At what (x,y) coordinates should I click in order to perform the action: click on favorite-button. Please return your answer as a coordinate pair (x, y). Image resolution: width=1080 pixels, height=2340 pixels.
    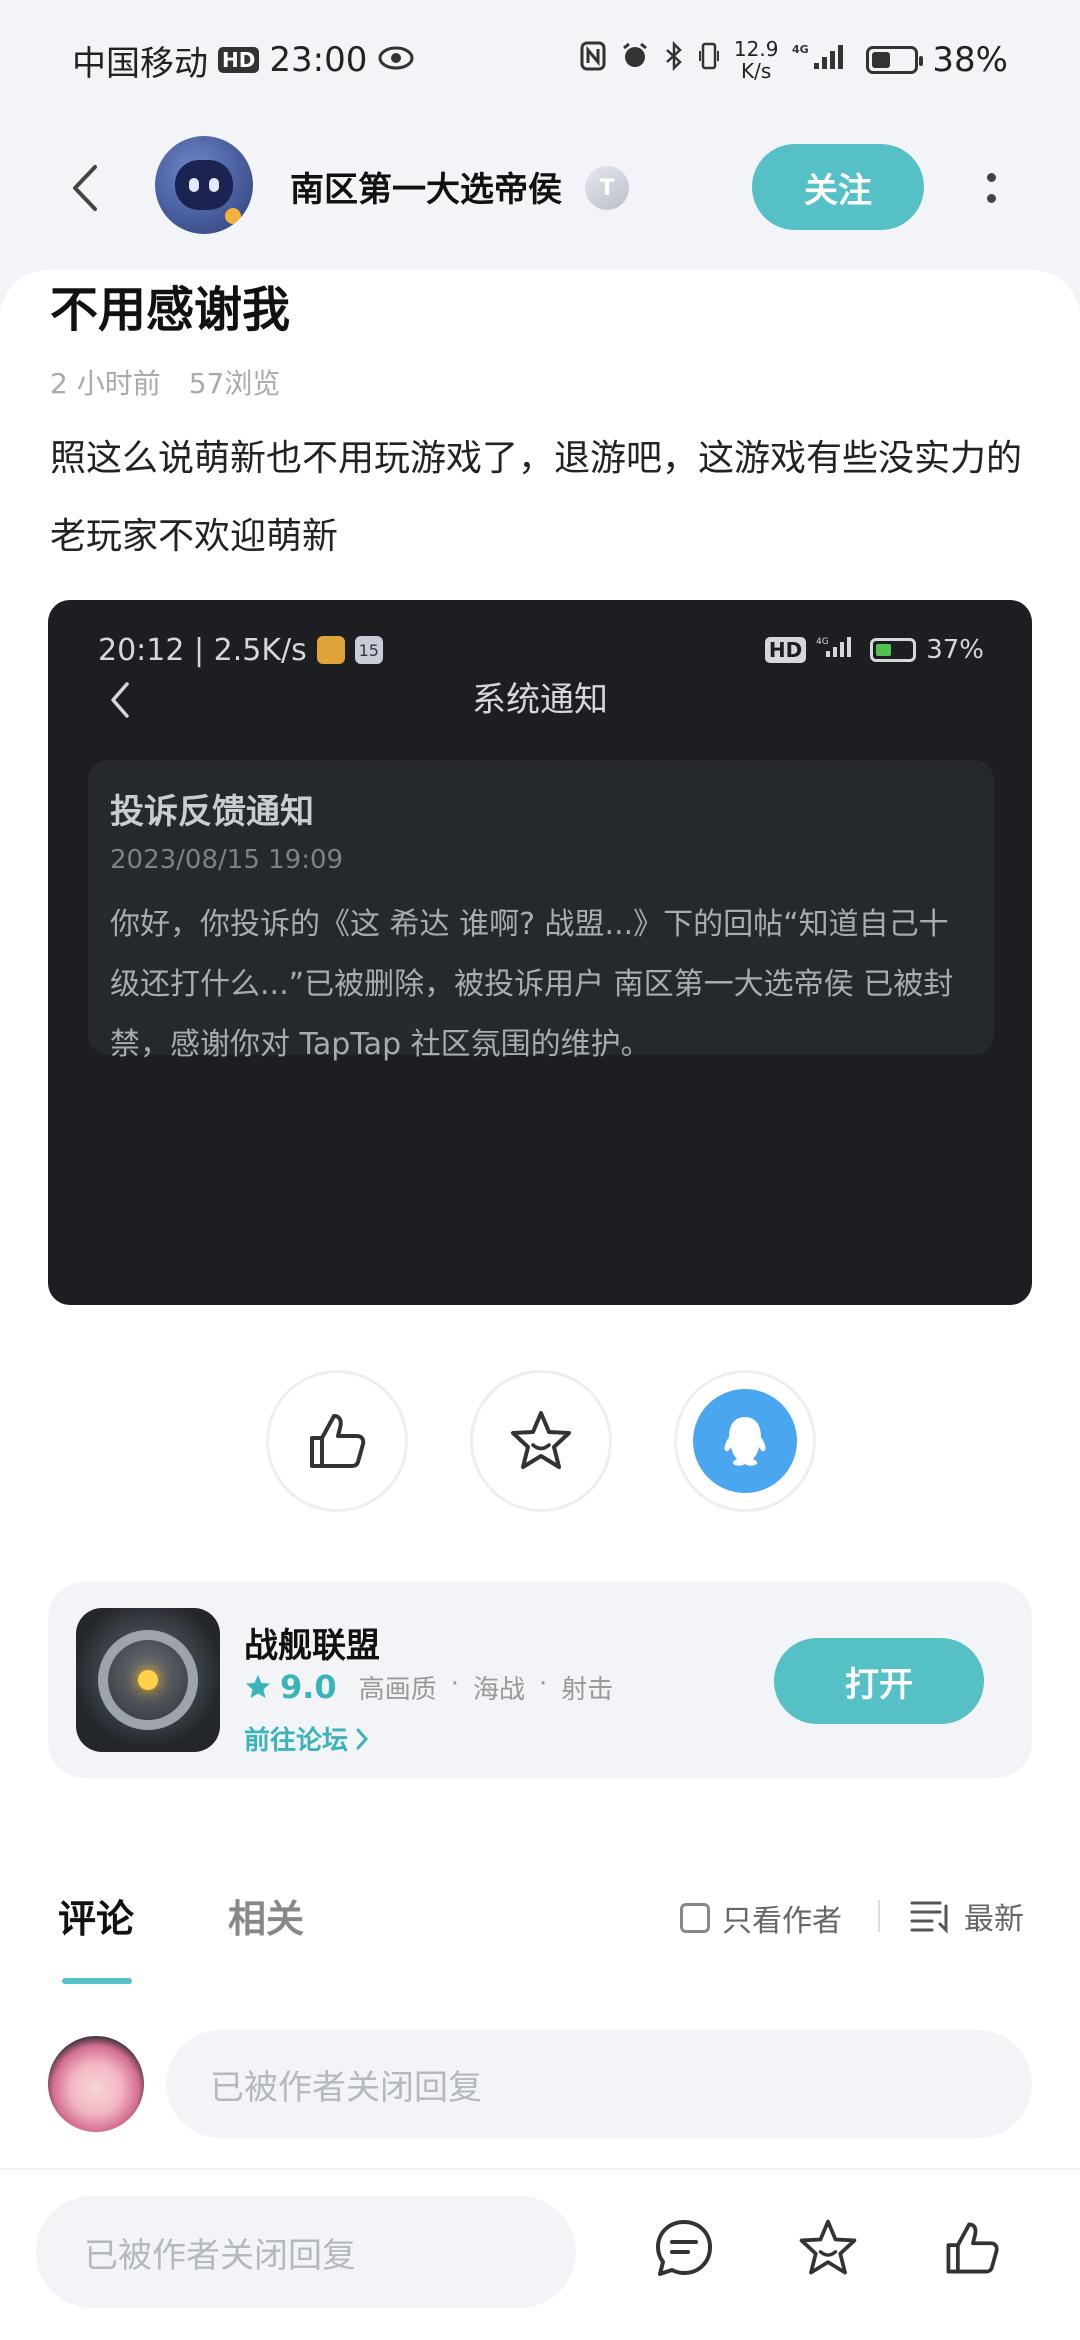
    Looking at the image, I should click on (541, 1441).